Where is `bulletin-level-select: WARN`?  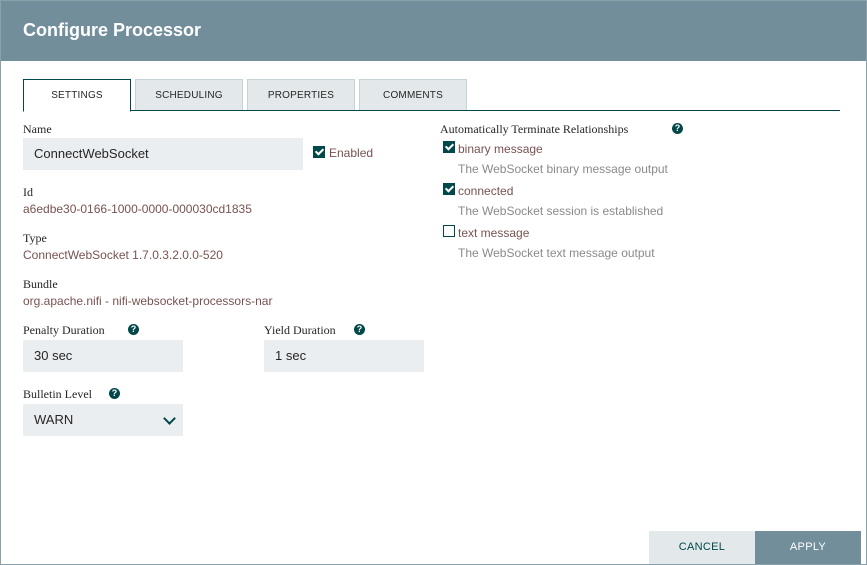
bulletin-level-select: WARN is located at coordinates (103, 420).